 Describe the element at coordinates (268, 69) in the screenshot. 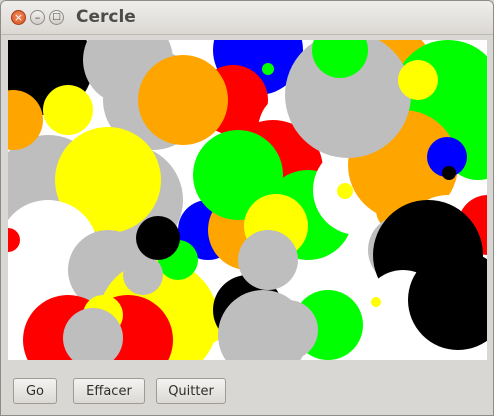

I see `green-circle` at that location.